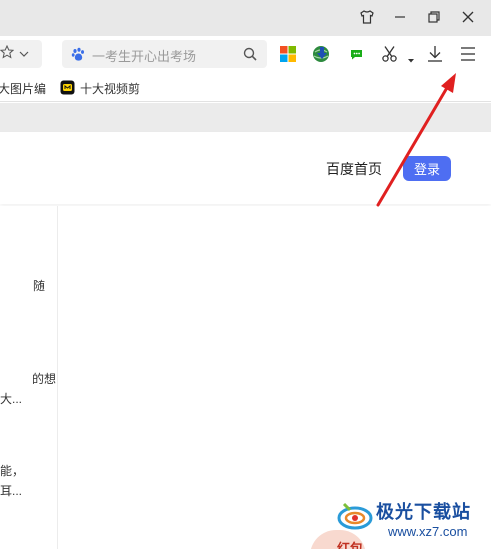 This screenshot has width=491, height=549. What do you see at coordinates (390, 54) in the screenshot?
I see `scissors-icon` at bounding box center [390, 54].